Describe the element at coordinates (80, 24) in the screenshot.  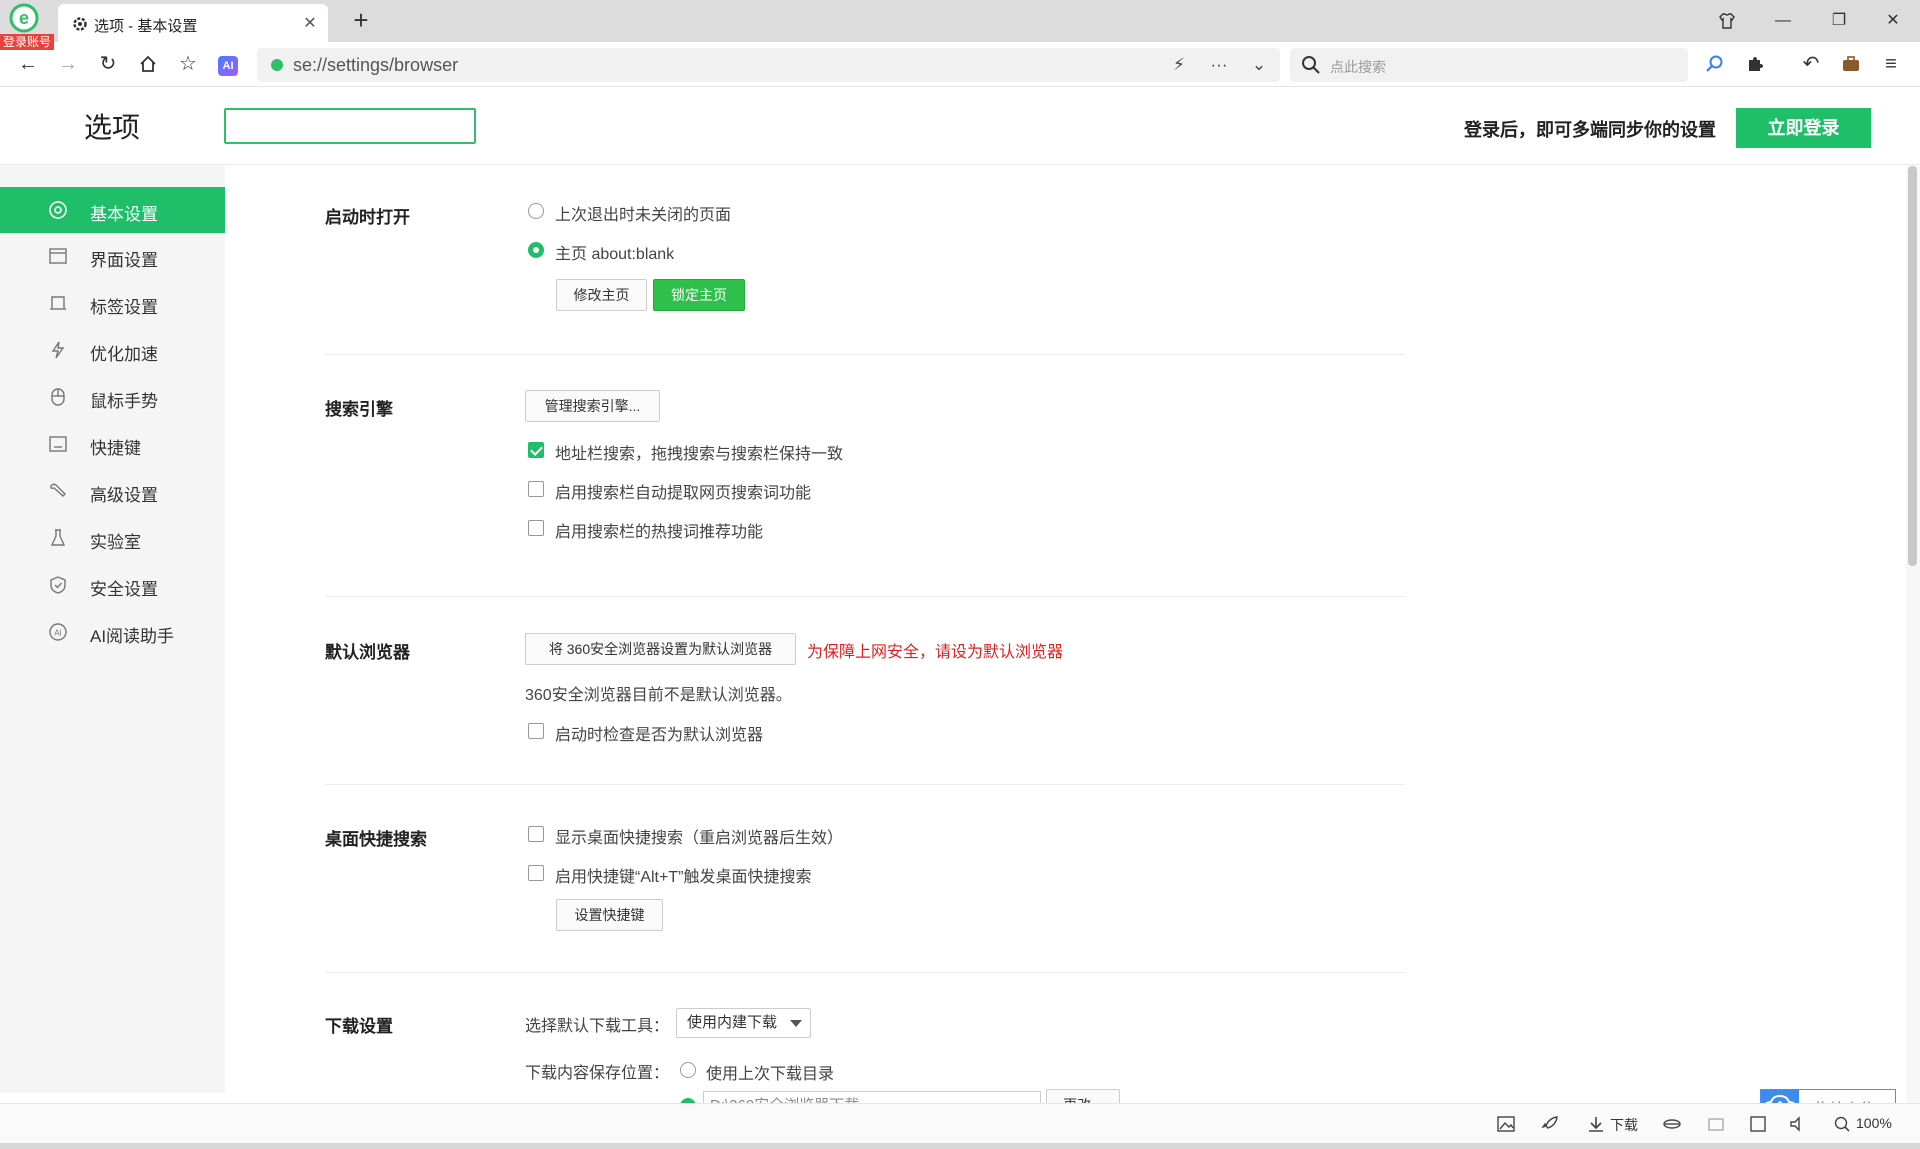
I see `gear-icon` at that location.